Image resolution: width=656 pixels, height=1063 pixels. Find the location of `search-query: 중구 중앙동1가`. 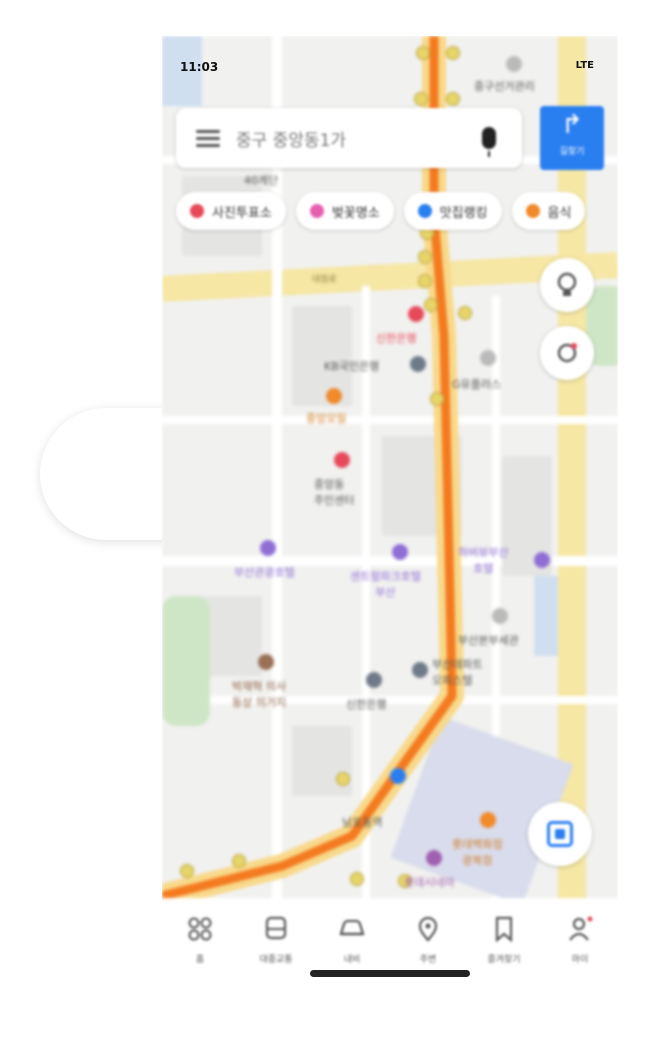

search-query: 중구 중앙동1가 is located at coordinates (359, 138).